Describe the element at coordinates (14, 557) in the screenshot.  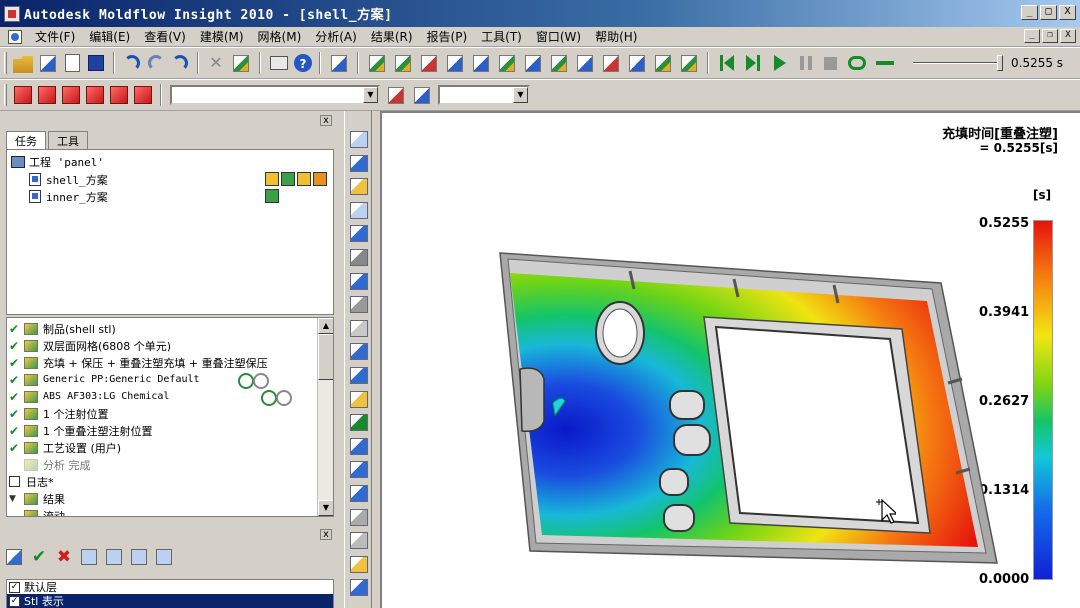
I see `new-layer-icon` at that location.